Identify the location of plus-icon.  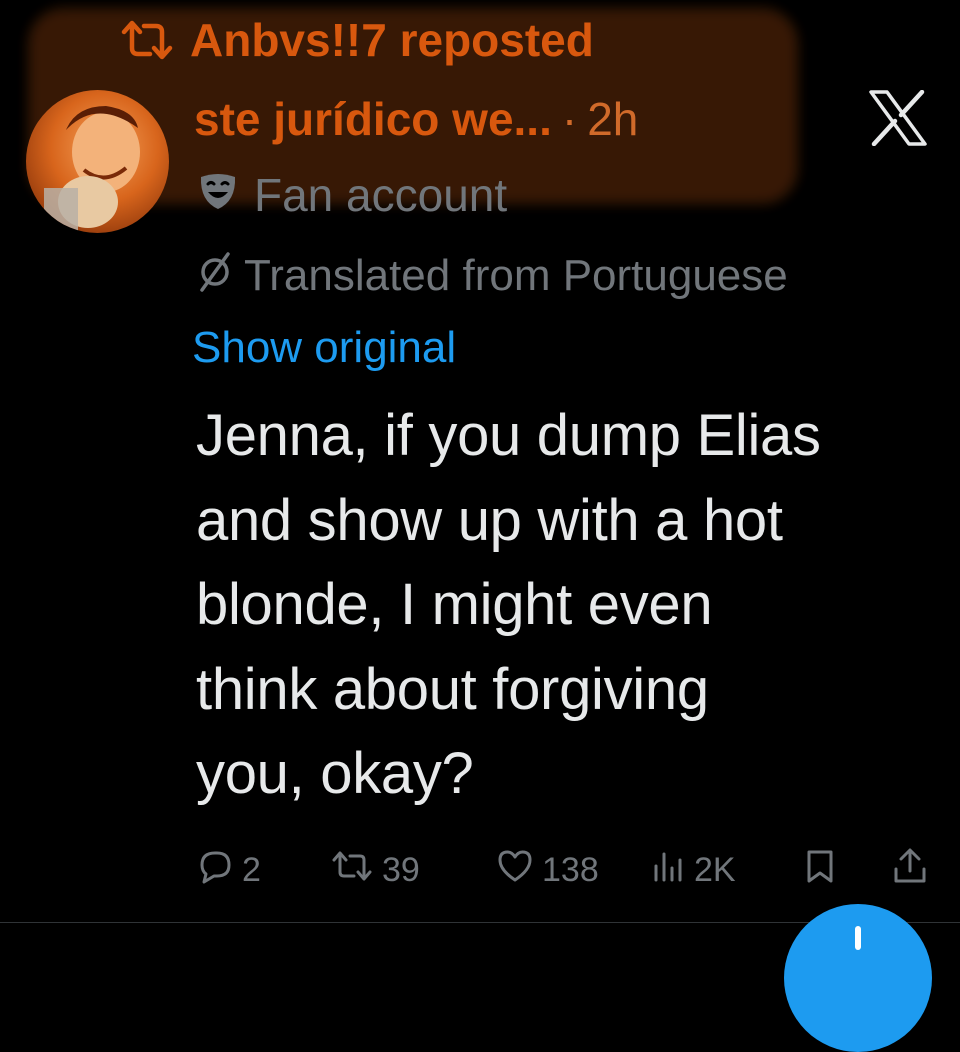
(858, 938).